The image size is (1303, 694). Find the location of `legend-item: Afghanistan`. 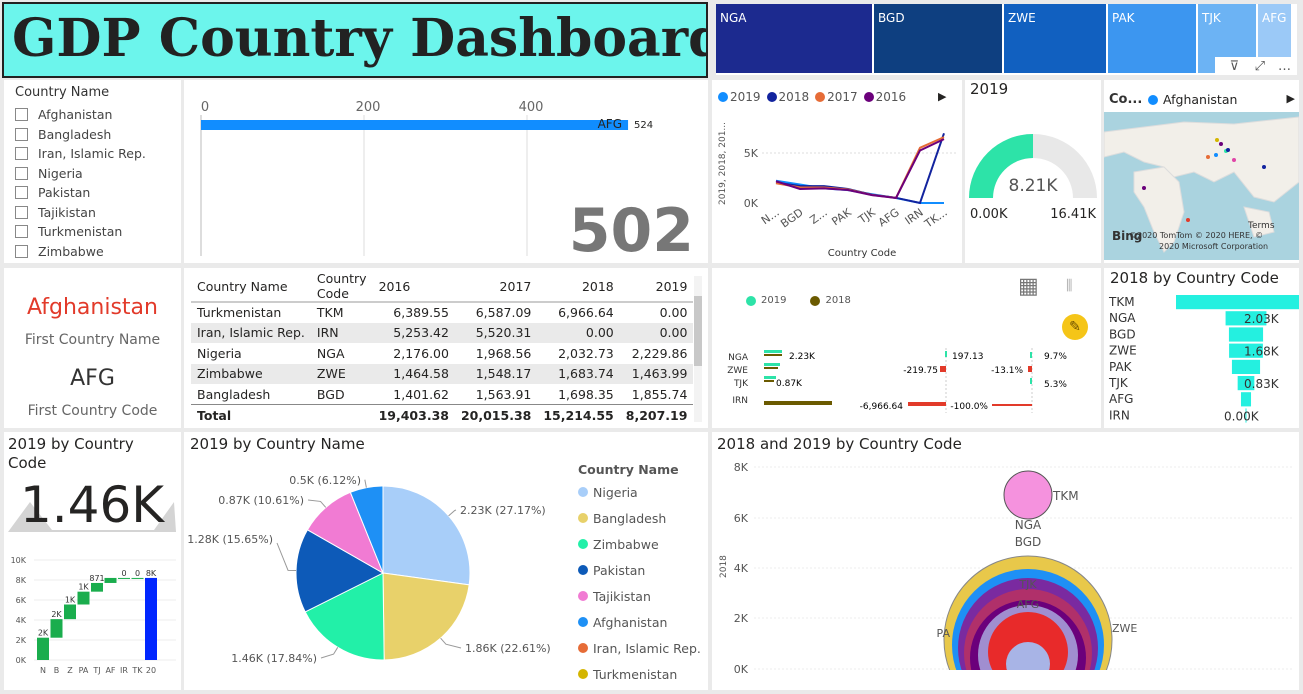

legend-item: Afghanistan is located at coordinates (639, 622).